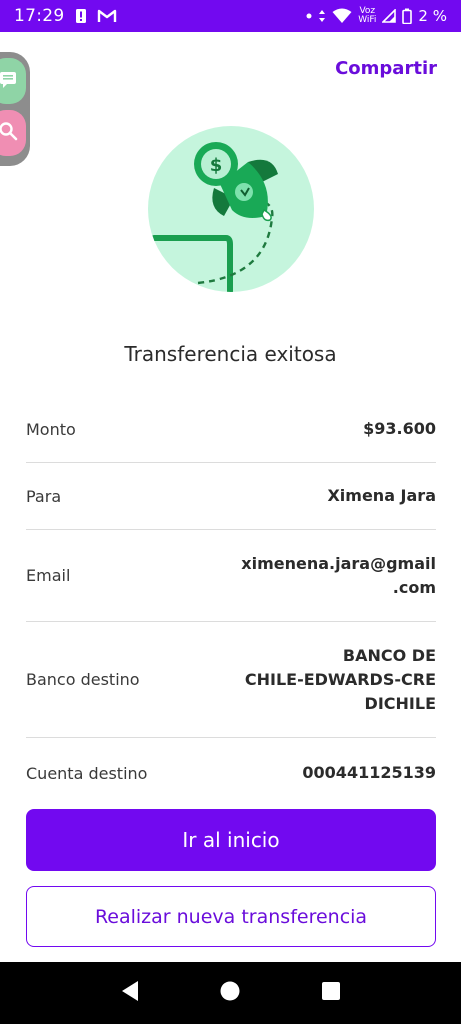 Image resolution: width=461 pixels, height=1024 pixels. I want to click on detail-value: $93.600, so click(399, 428).